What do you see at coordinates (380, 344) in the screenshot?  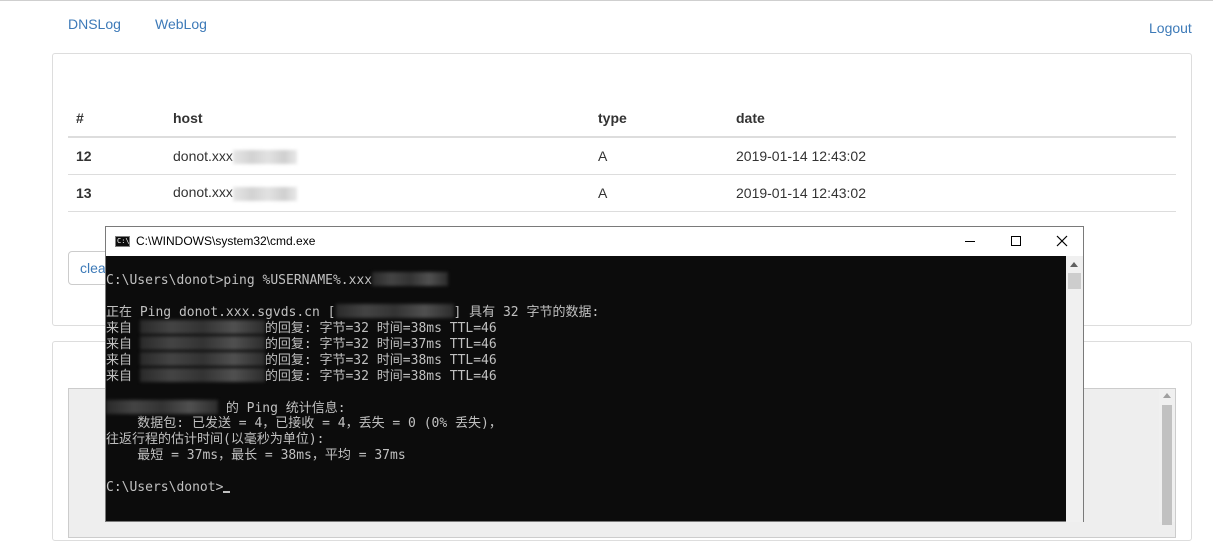 I see `console-text: 的回复: 字节=32 时间=37ms TTL=46` at bounding box center [380, 344].